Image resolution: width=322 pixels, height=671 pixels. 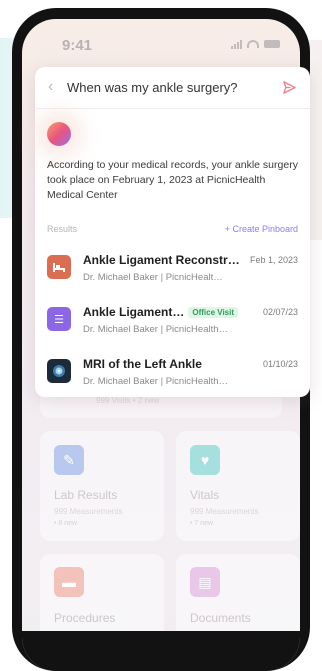 I want to click on mri-scan-icon, so click(x=59, y=371).